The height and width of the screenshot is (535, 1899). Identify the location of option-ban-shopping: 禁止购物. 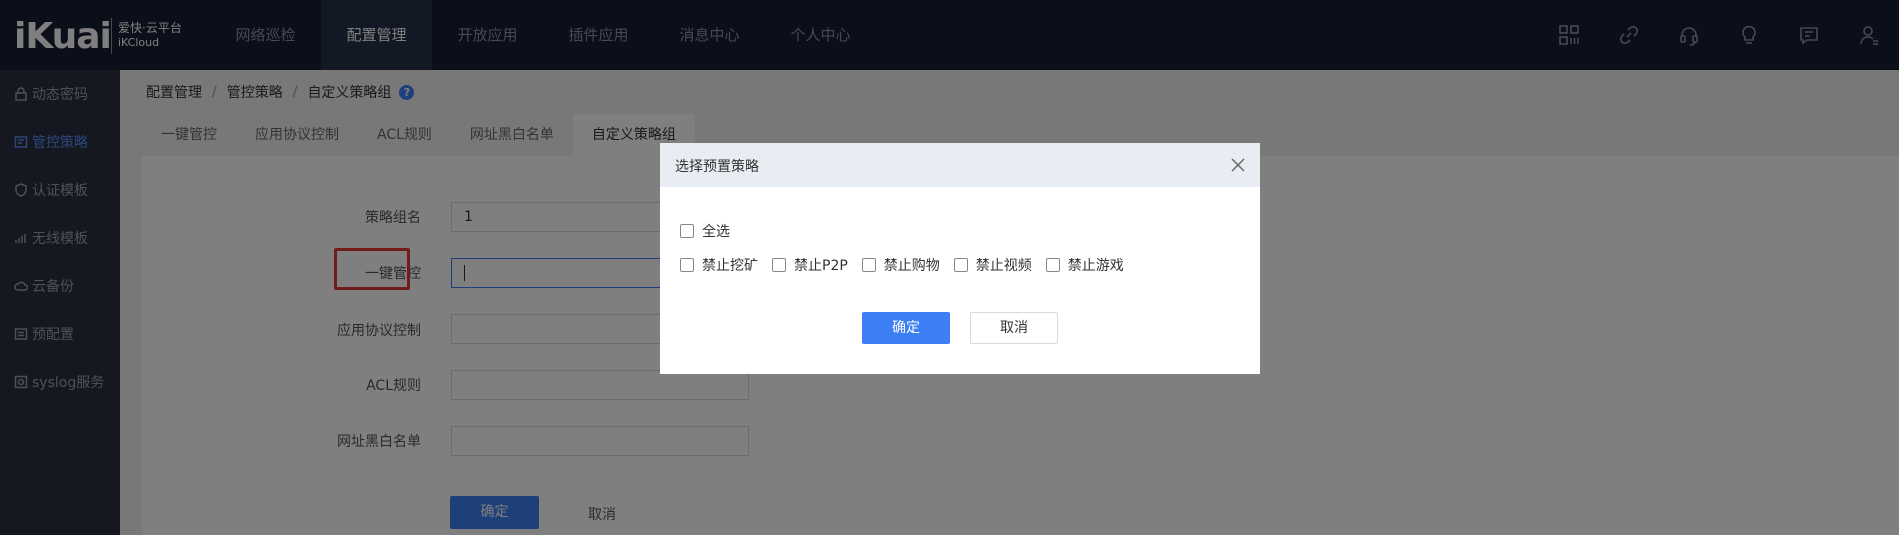
(900, 265).